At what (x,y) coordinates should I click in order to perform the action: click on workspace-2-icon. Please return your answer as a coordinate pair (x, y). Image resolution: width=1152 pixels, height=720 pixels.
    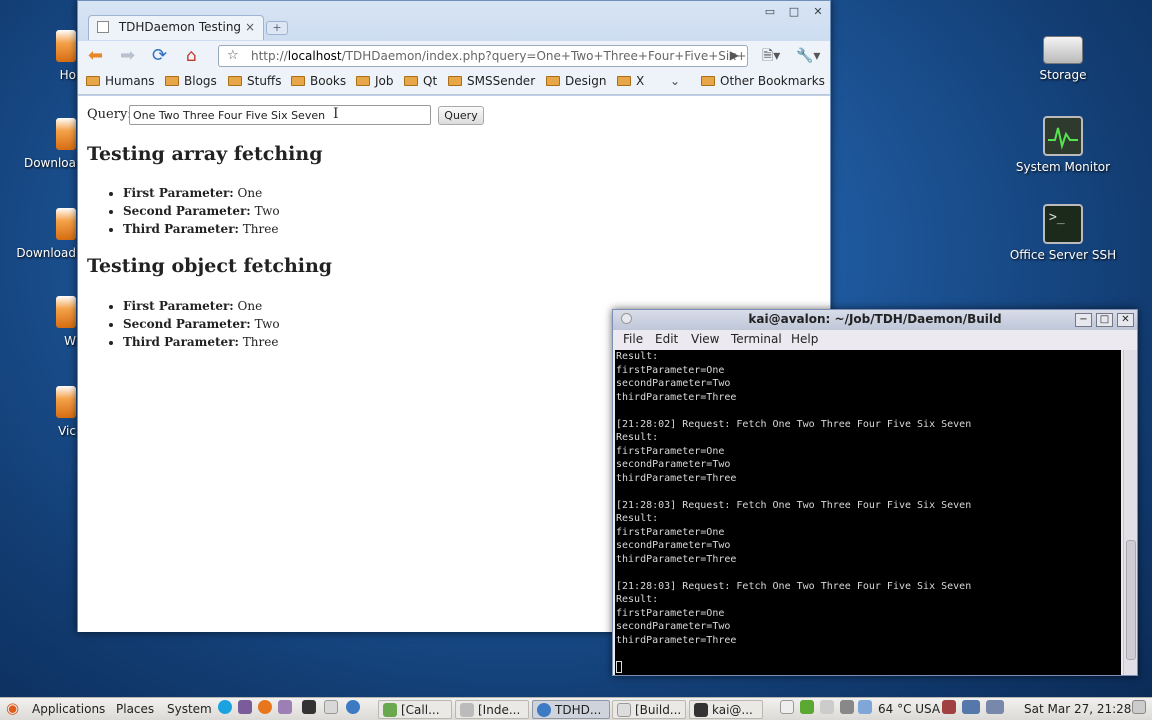
    Looking at the image, I should click on (997, 707).